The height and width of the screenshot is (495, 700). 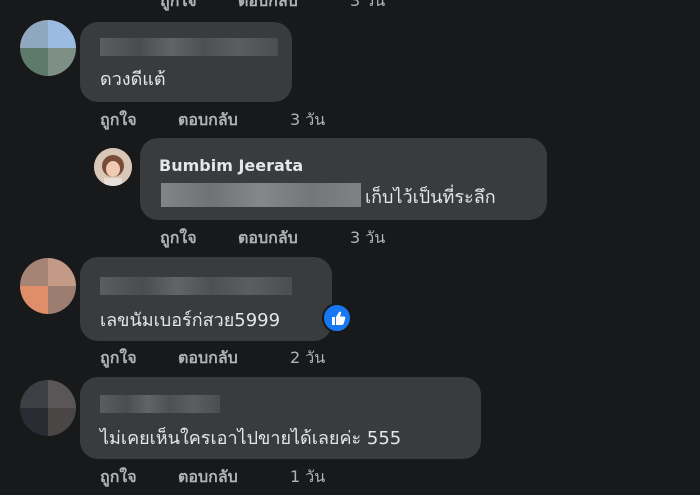 I want to click on comment-bubble: เลขนัมเบอร์ก่สวย5999, so click(x=206, y=299).